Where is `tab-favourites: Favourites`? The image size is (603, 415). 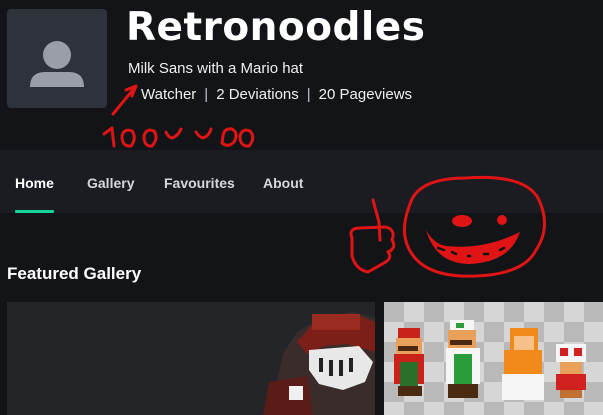
tab-favourites: Favourites is located at coordinates (199, 183).